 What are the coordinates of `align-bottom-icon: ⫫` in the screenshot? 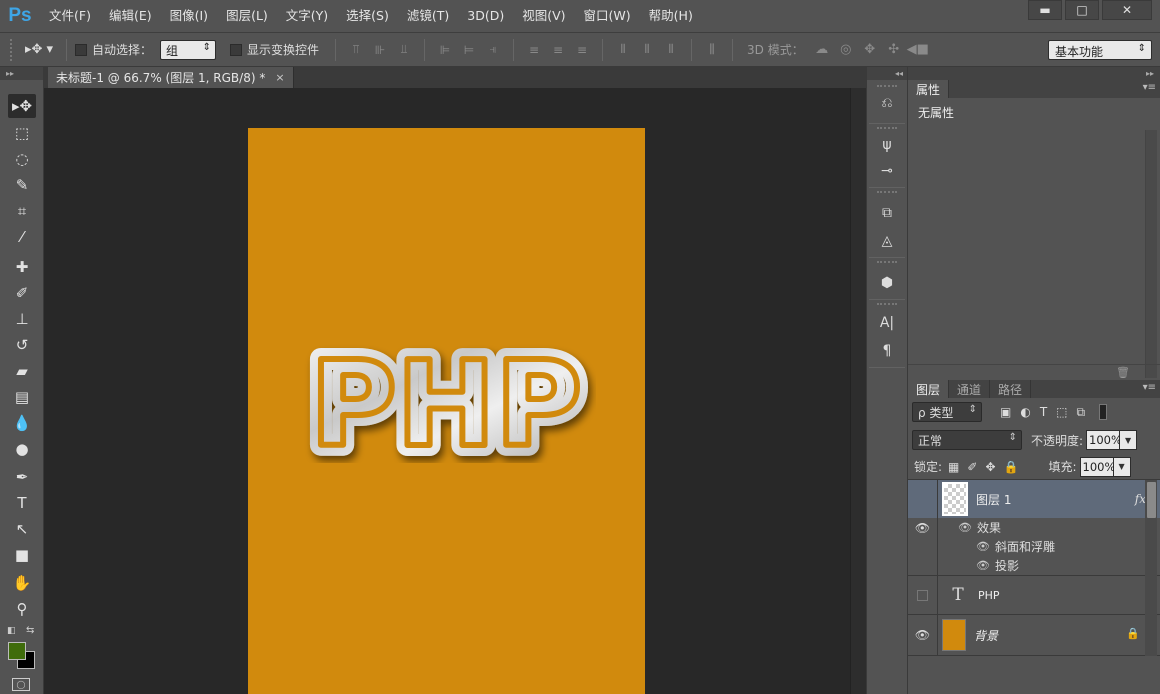 It's located at (404, 49).